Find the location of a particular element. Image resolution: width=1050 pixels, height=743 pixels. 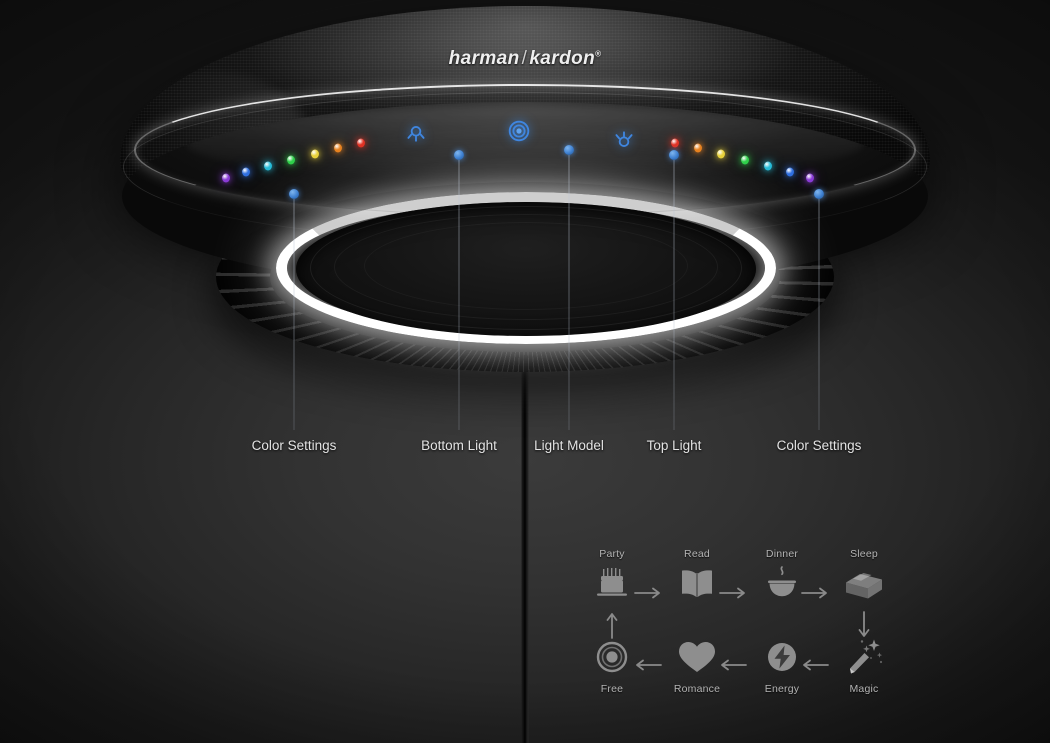

mode-label: Romance is located at coordinates (697, 689).